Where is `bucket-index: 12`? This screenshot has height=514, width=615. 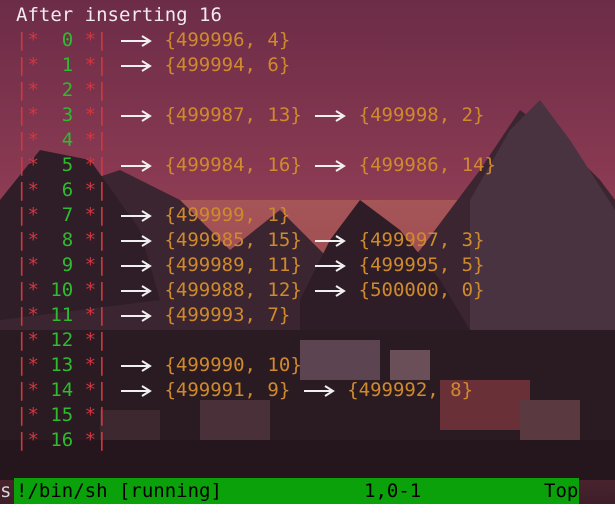
bucket-index: 12 is located at coordinates (62, 340).